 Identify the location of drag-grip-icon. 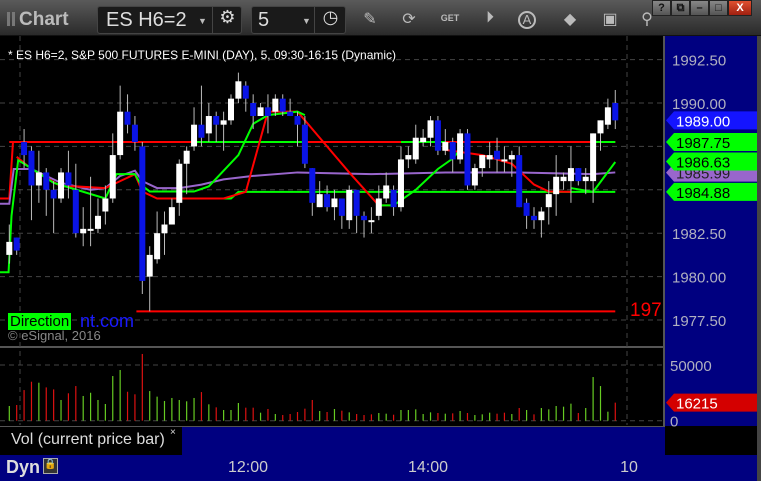
(11, 19).